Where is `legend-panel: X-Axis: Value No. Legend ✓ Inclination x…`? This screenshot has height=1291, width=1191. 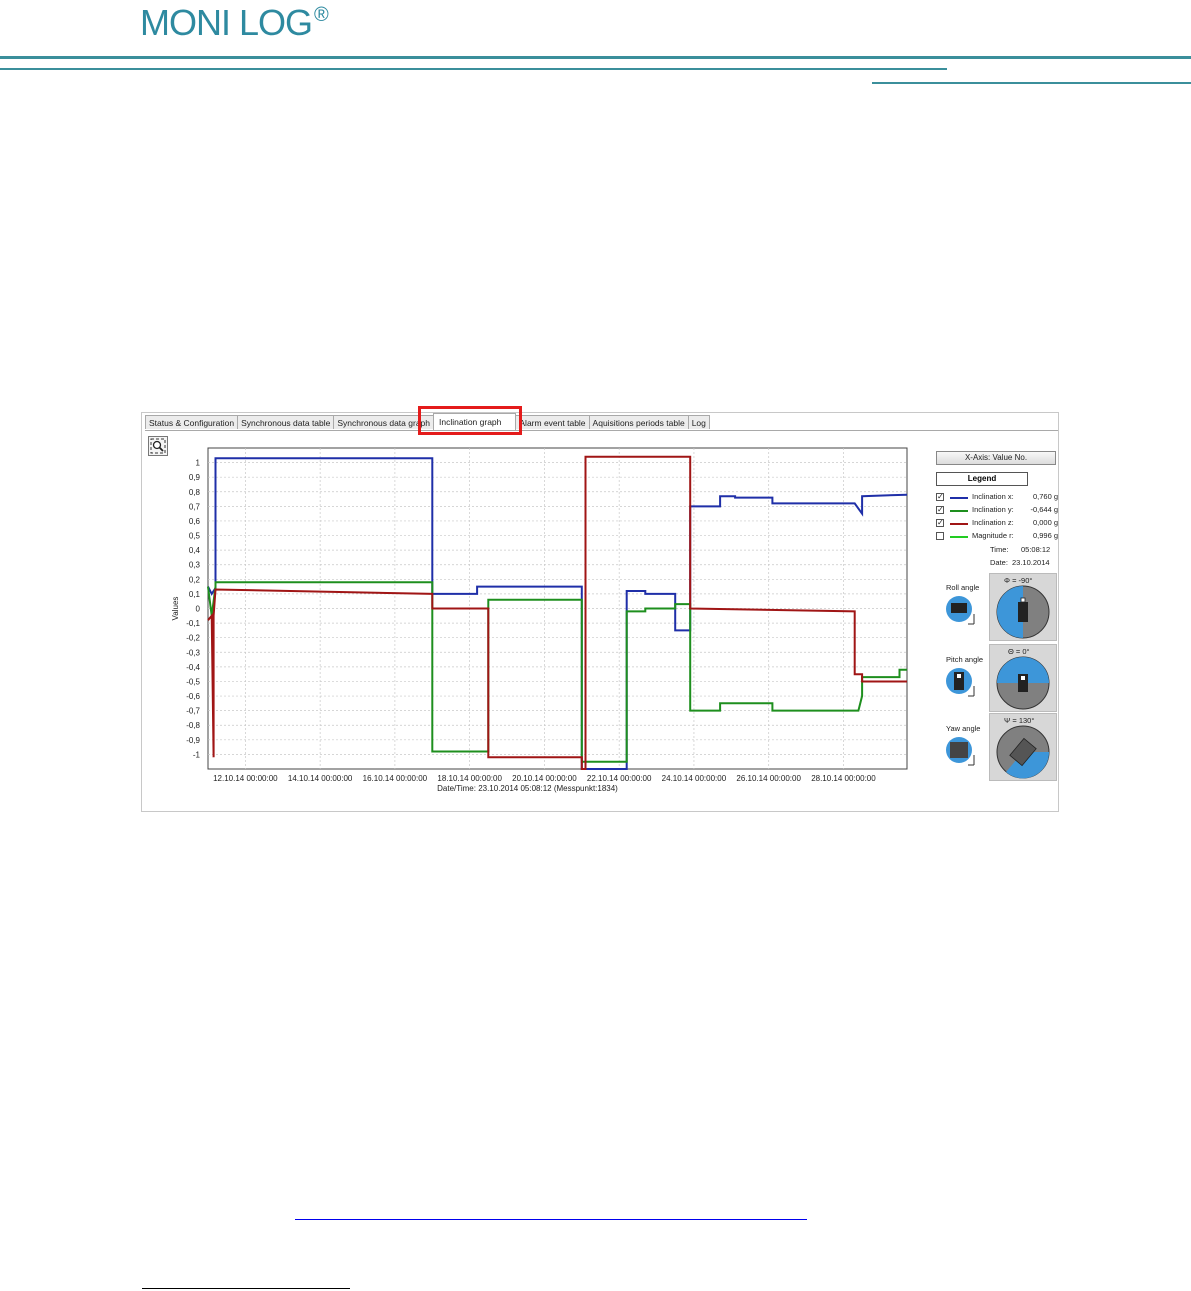 legend-panel: X-Axis: Value No. Legend ✓ Inclination x… is located at coordinates (997, 621).